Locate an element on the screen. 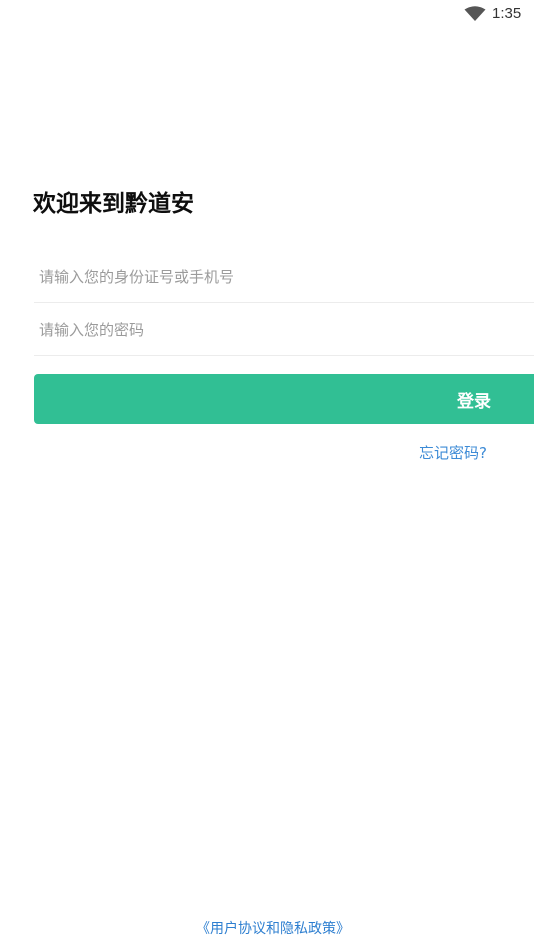 The image size is (534, 949). id-field is located at coordinates (284, 277).